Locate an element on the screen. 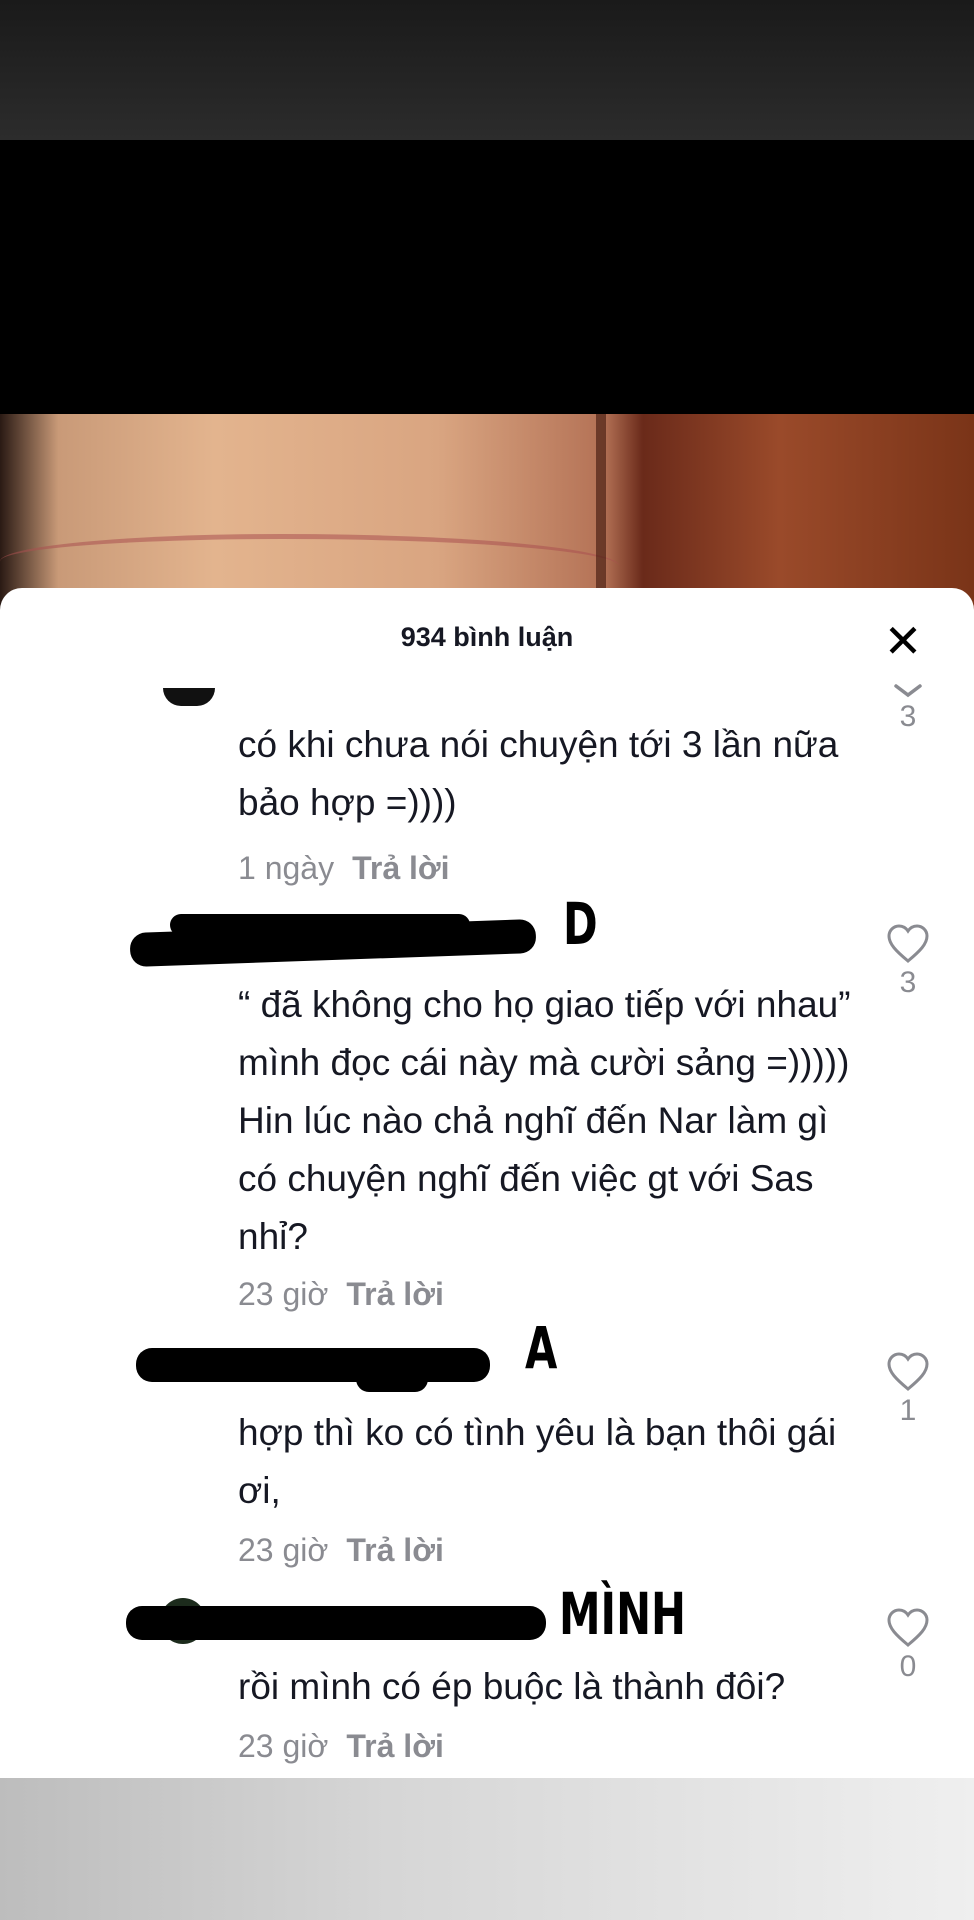 The image size is (974, 1920). comment-count-title: 934 bình luận is located at coordinates (487, 637).